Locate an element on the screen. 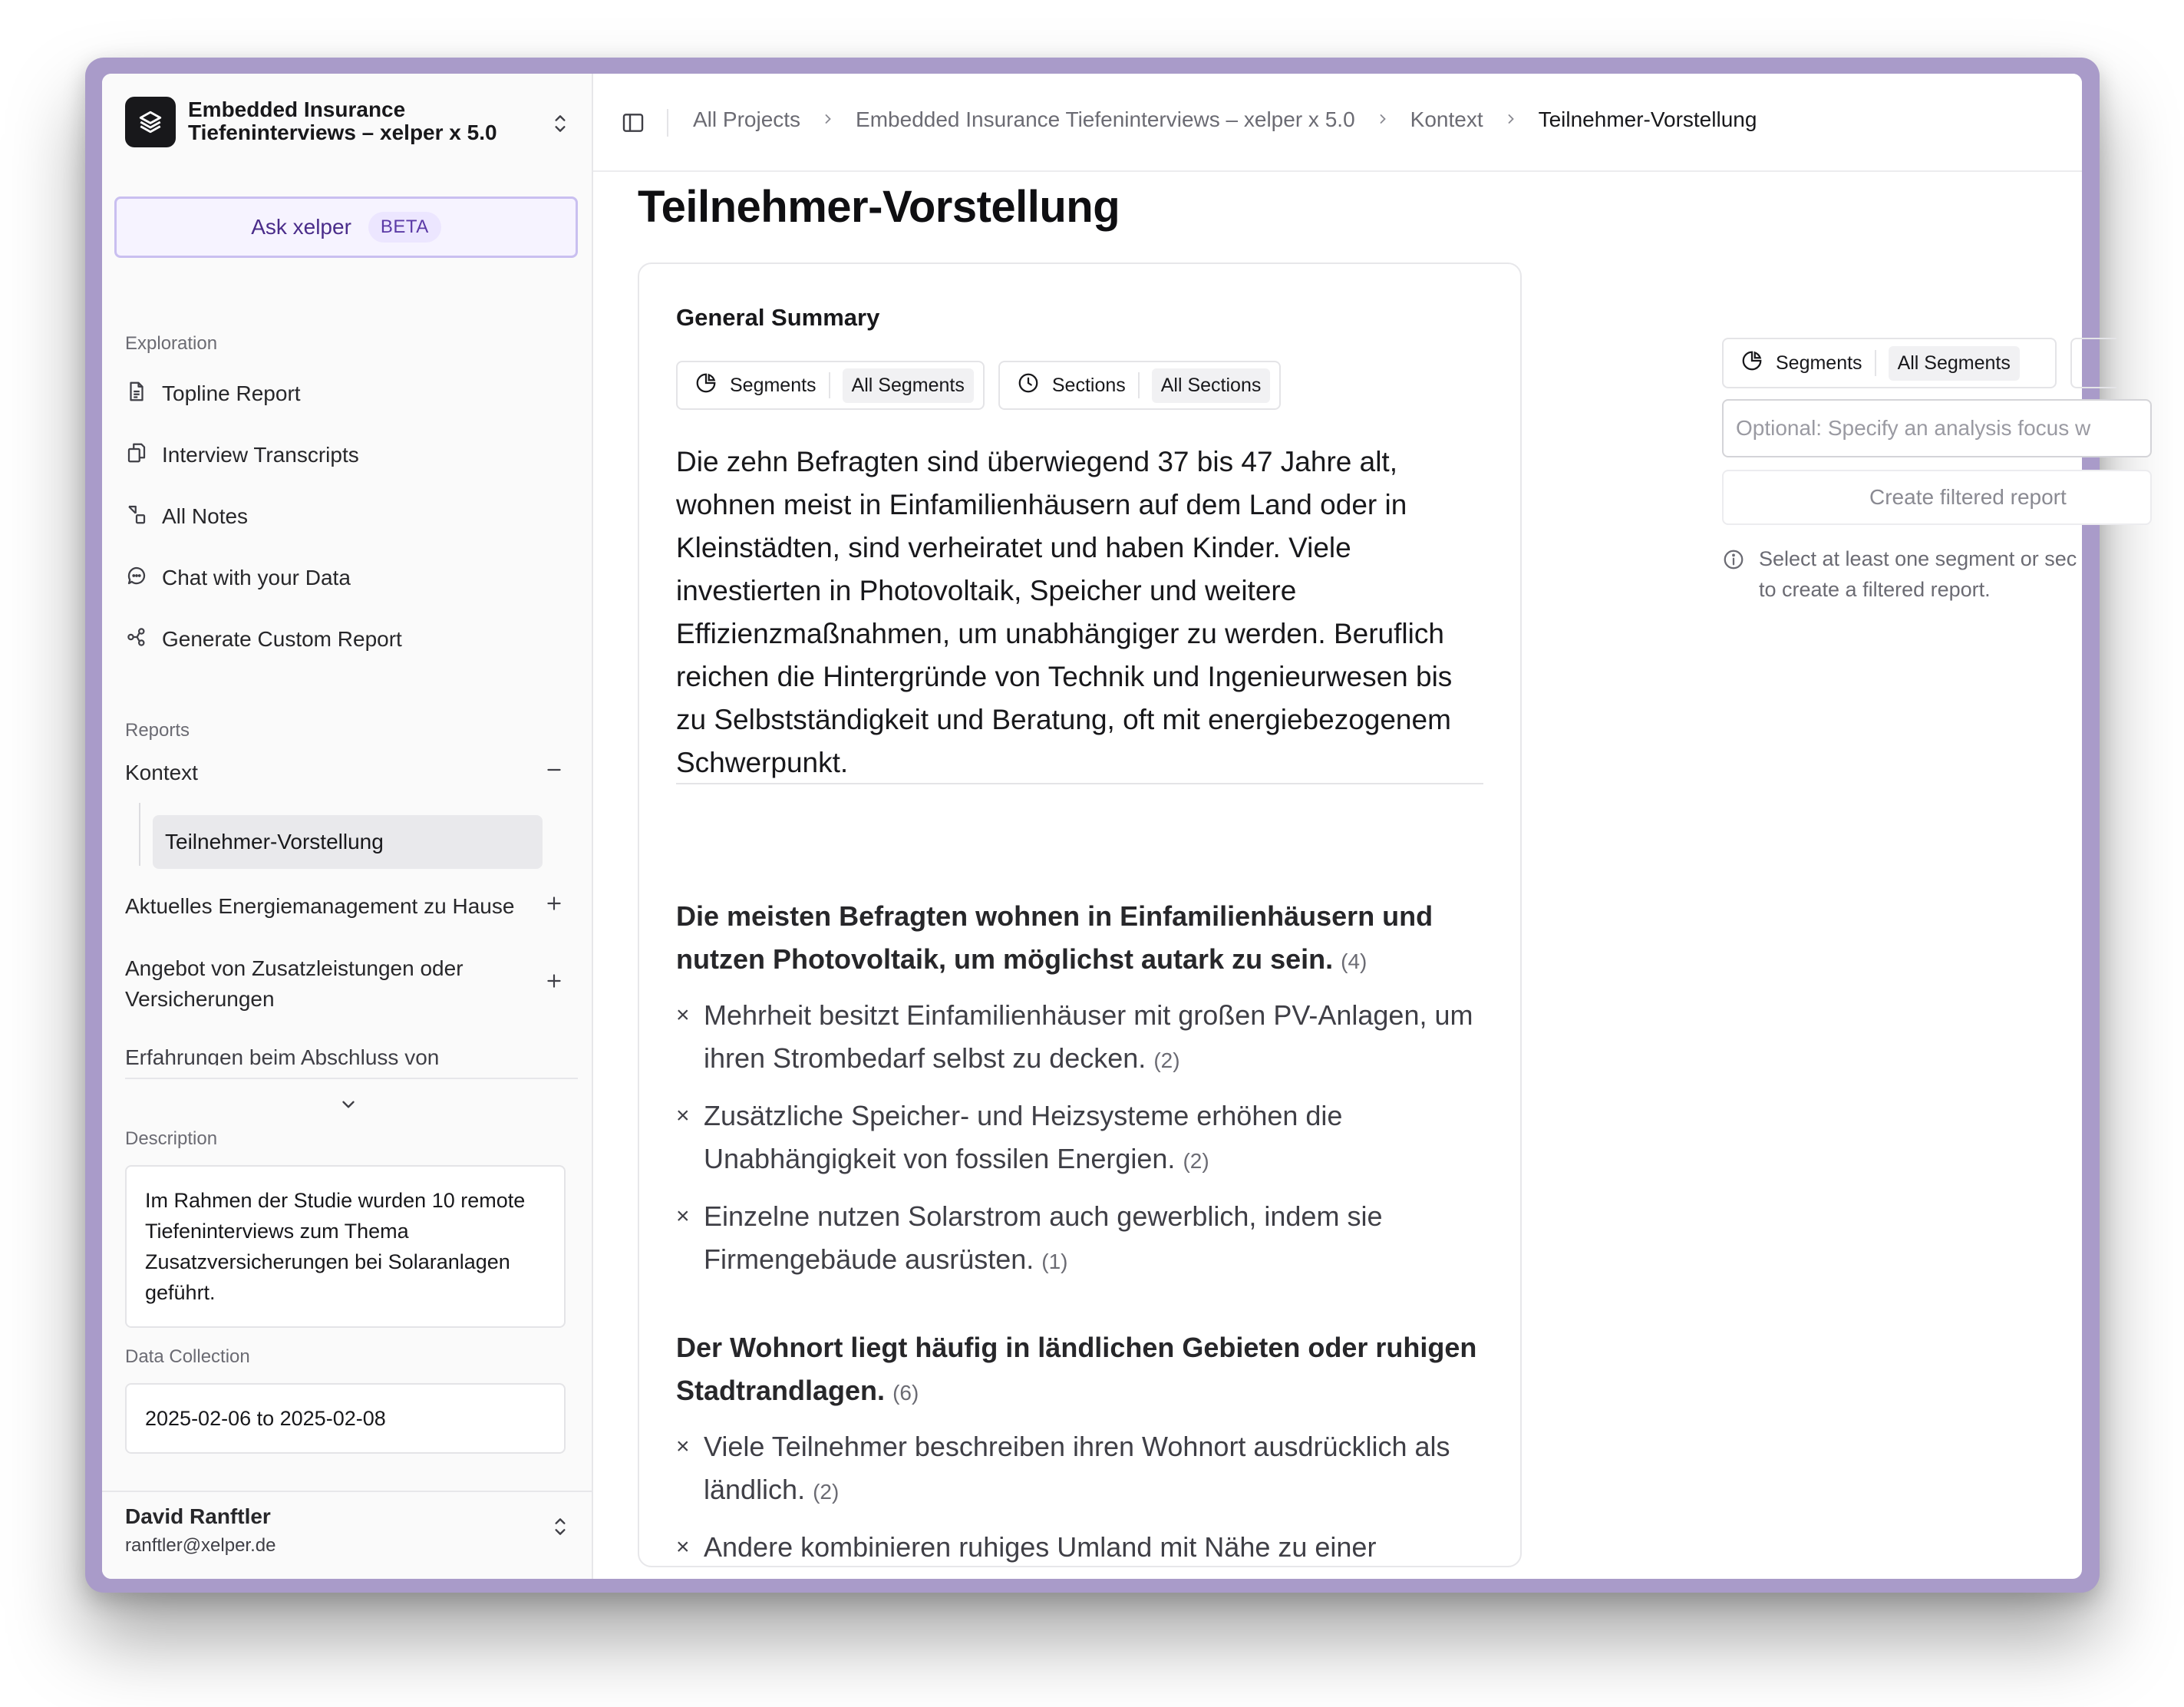 The width and height of the screenshot is (2184, 1707). card-title: General Summary is located at coordinates (778, 317).